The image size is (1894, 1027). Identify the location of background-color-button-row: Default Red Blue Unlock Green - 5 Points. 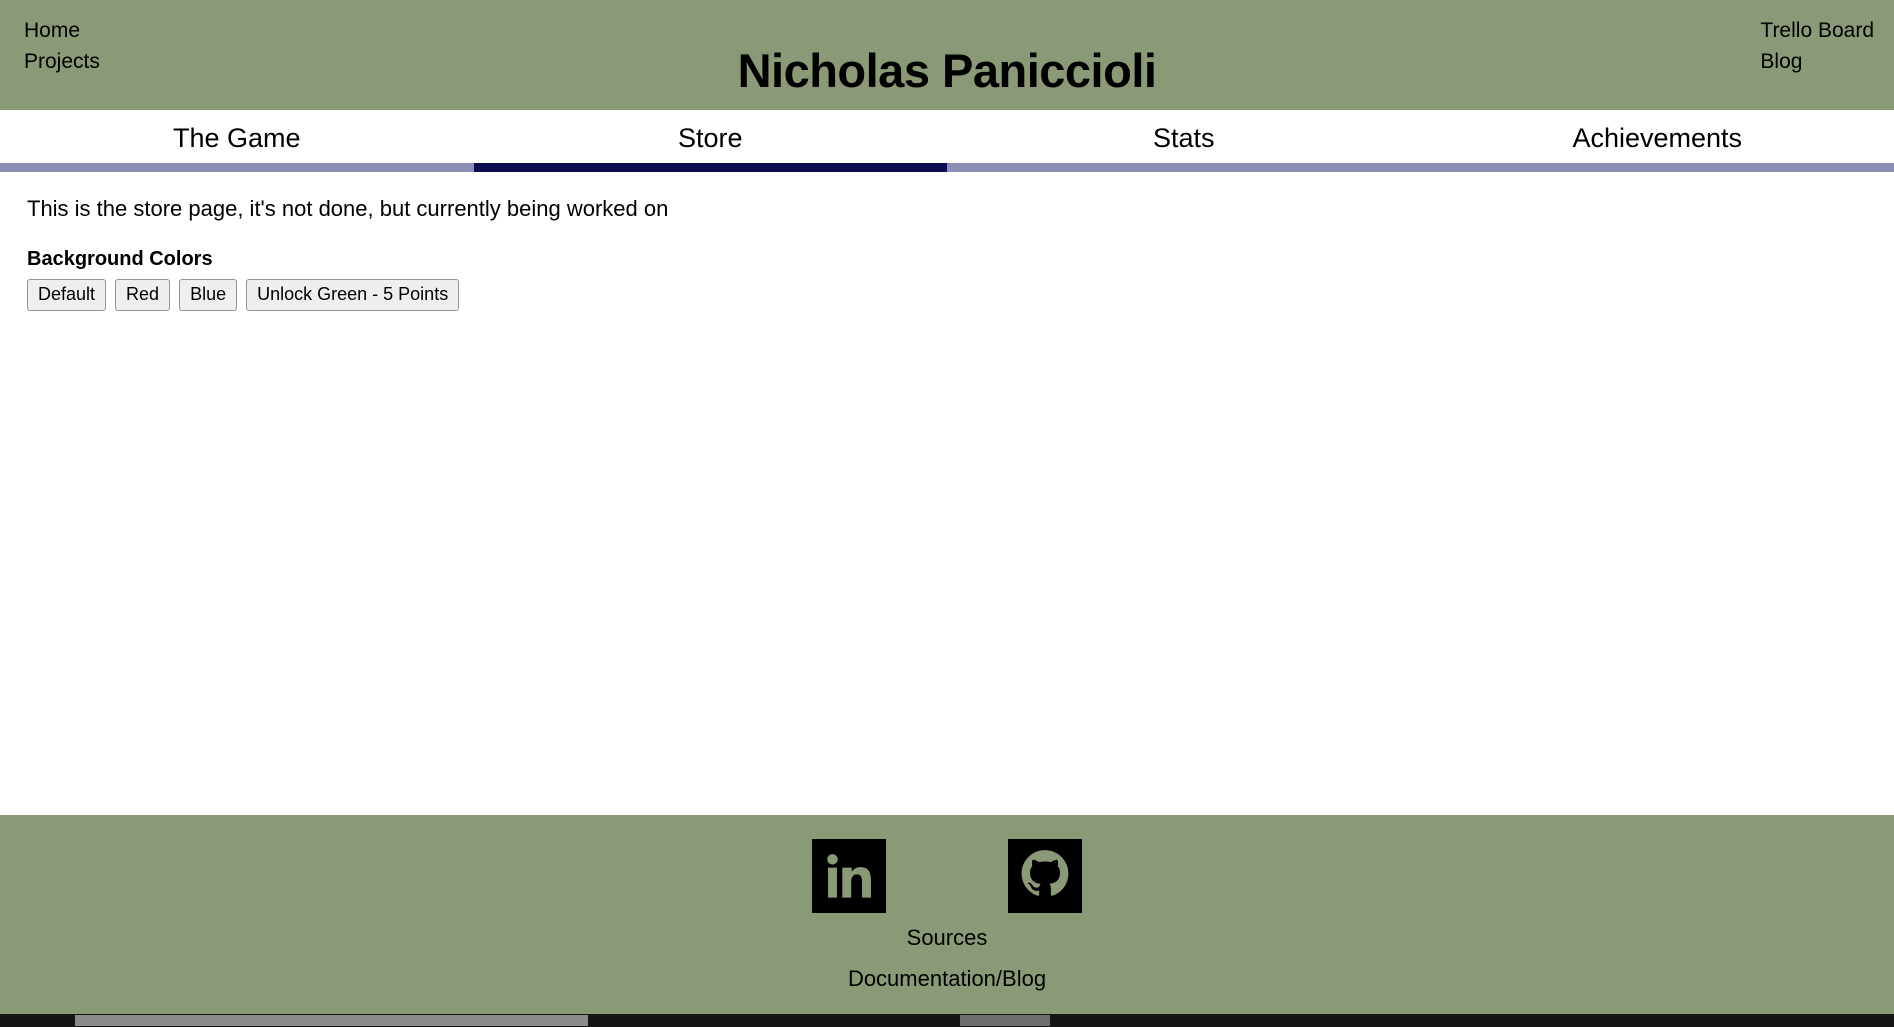
(947, 291).